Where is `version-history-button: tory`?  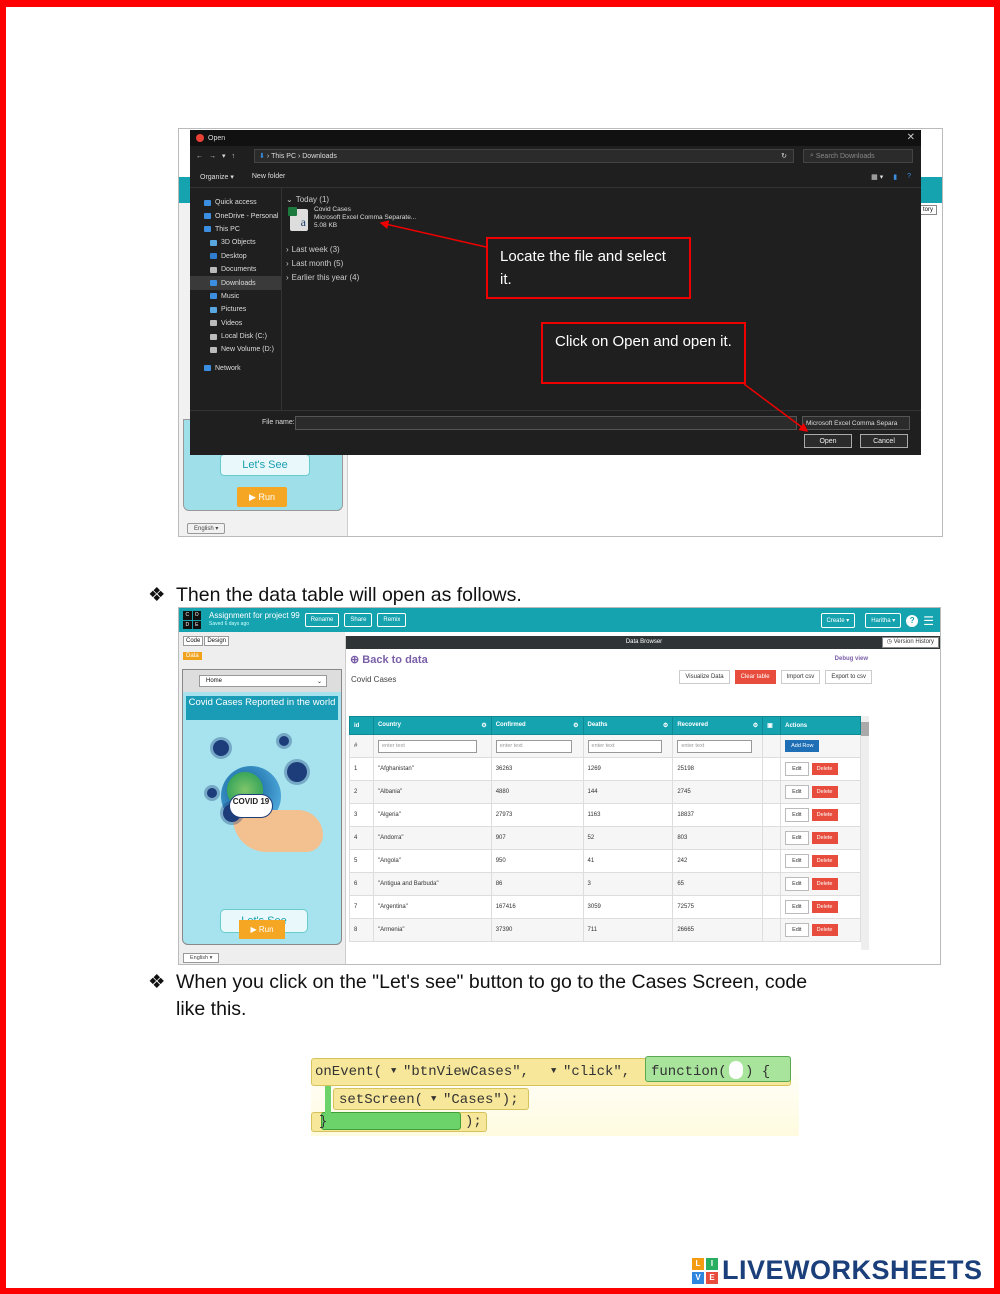
version-history-button: tory is located at coordinates (927, 210).